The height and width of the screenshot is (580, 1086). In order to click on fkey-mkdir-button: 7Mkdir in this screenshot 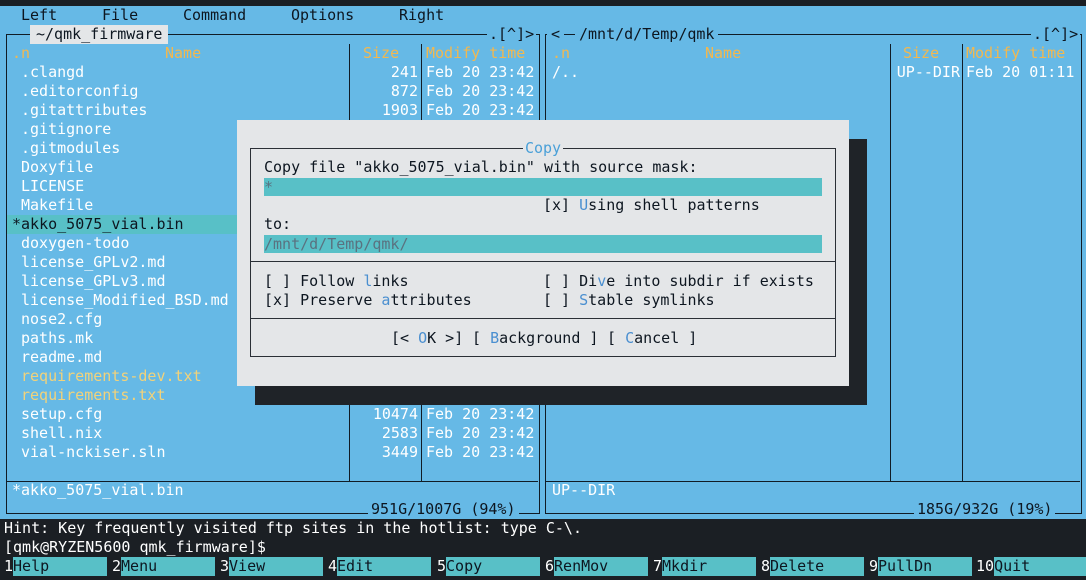, I will do `click(705, 566)`.